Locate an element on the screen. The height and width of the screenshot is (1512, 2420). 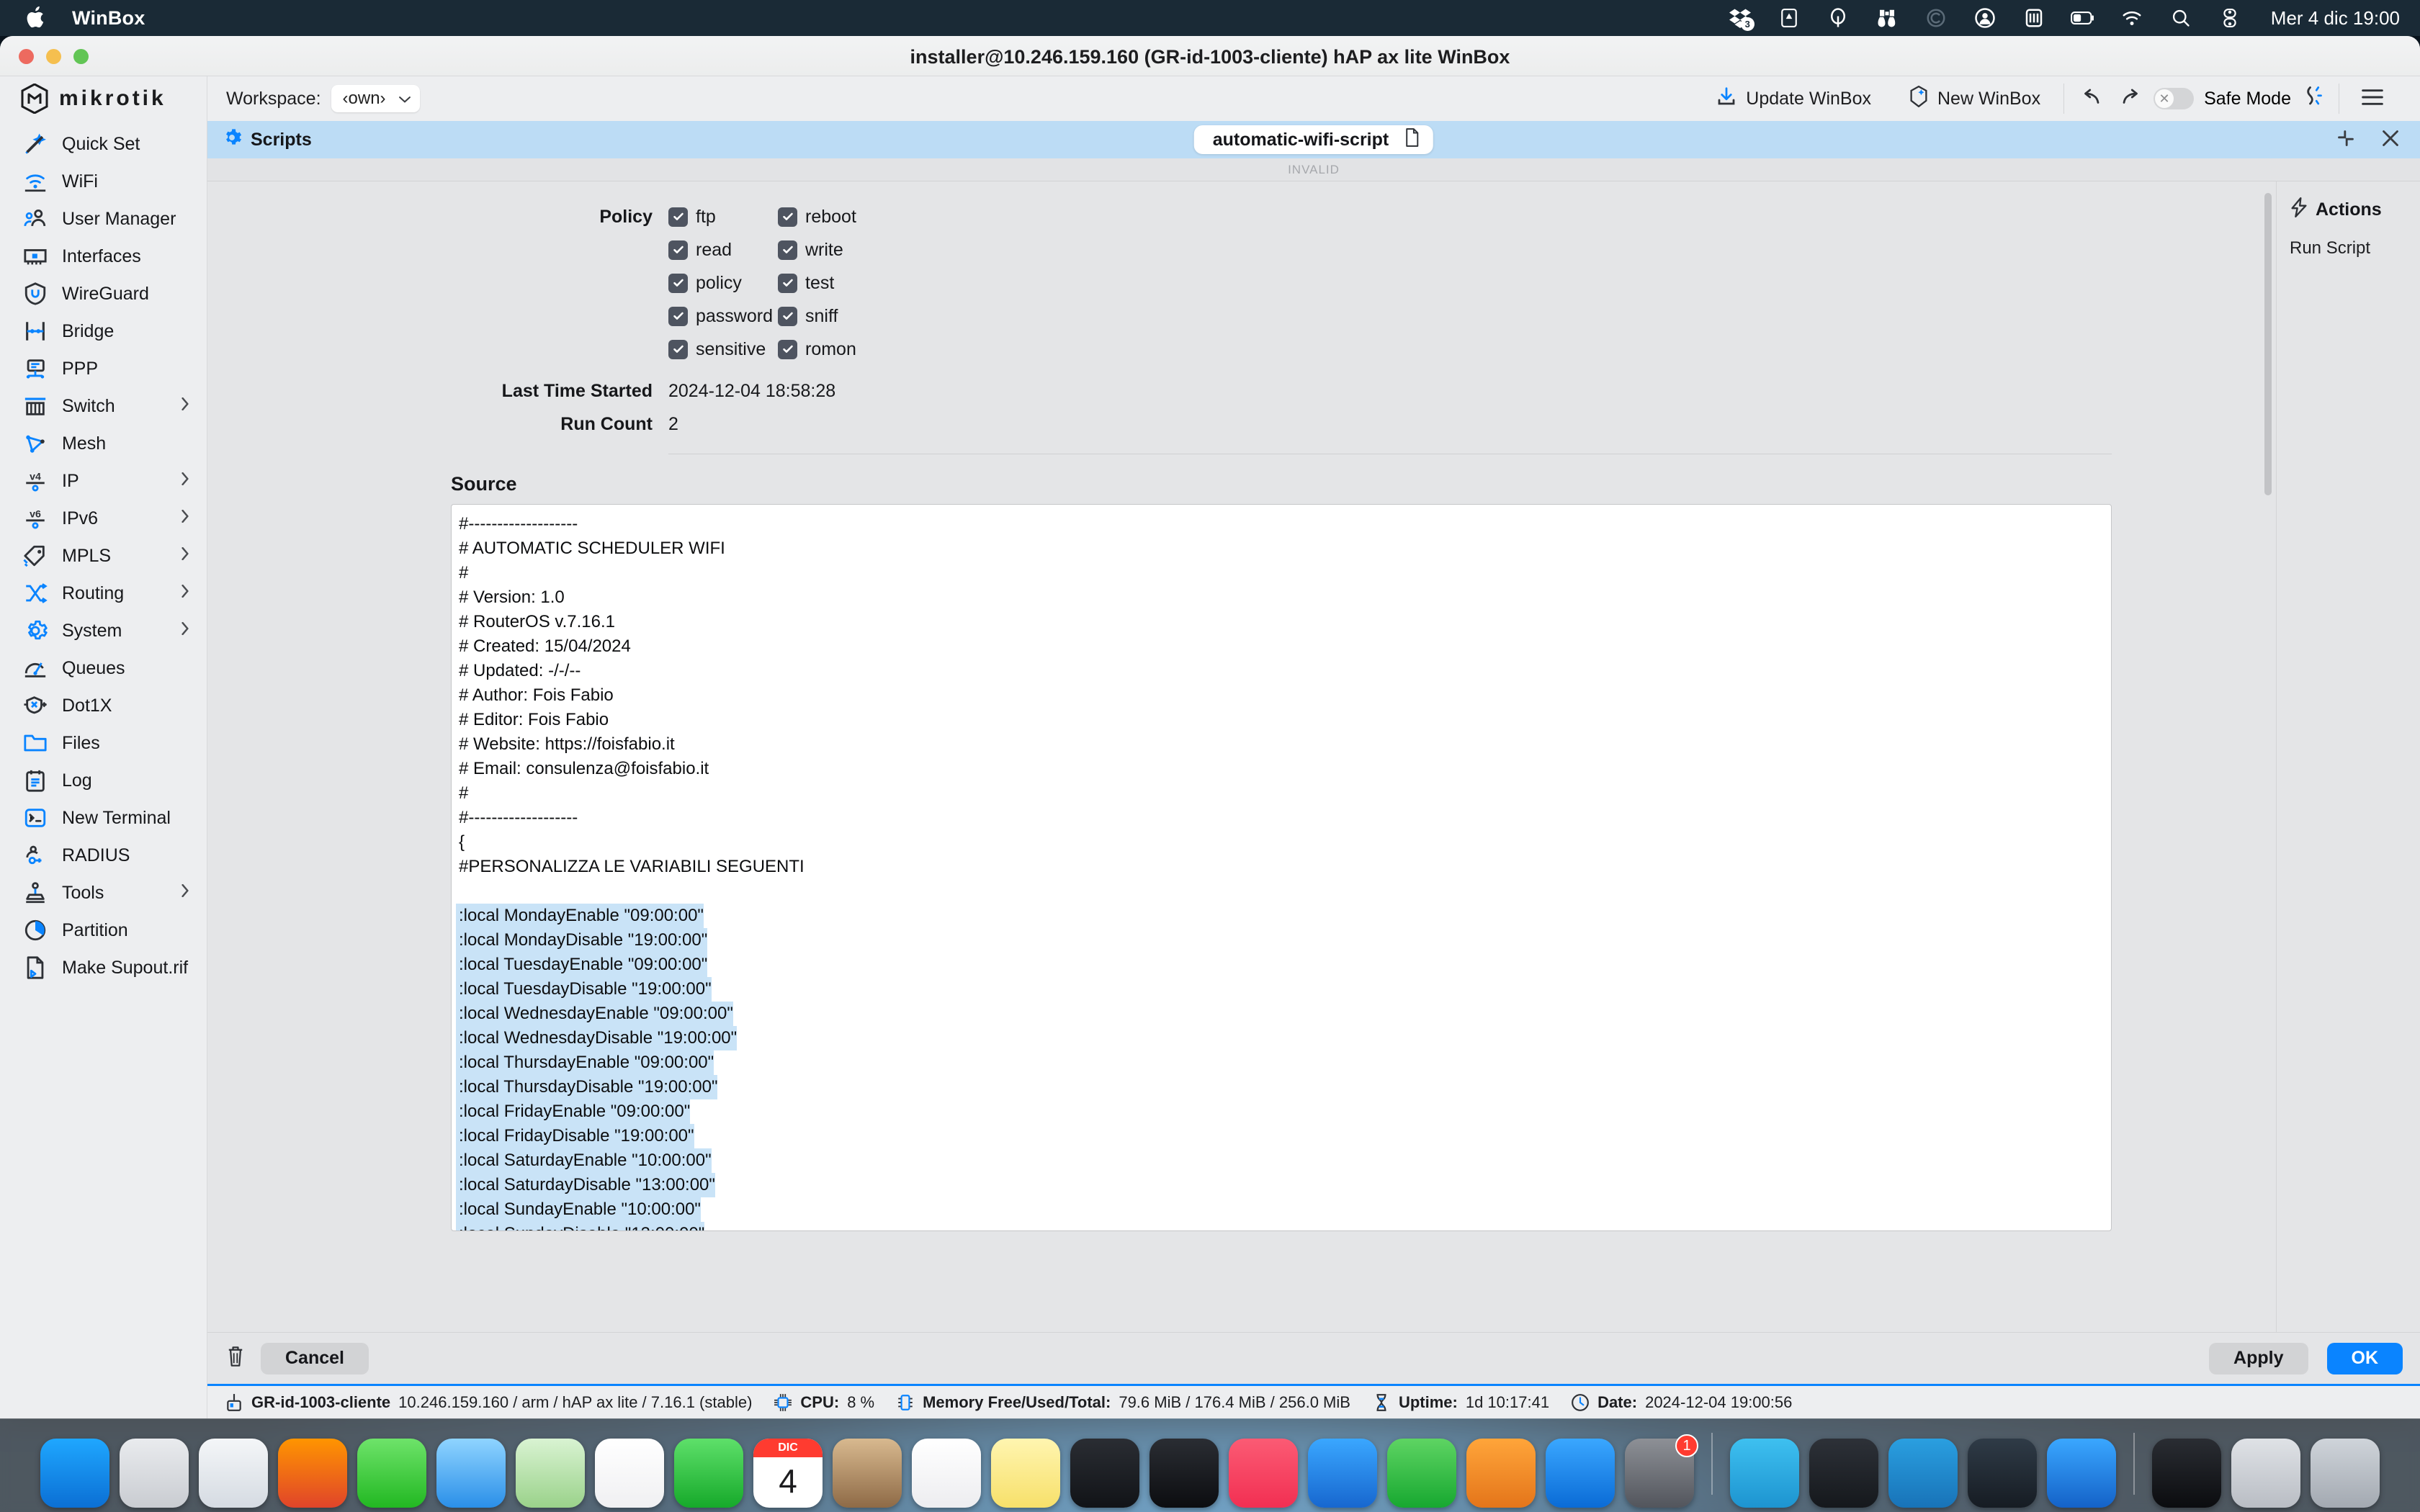
new-winbox-button: New WinBox is located at coordinates (1974, 98).